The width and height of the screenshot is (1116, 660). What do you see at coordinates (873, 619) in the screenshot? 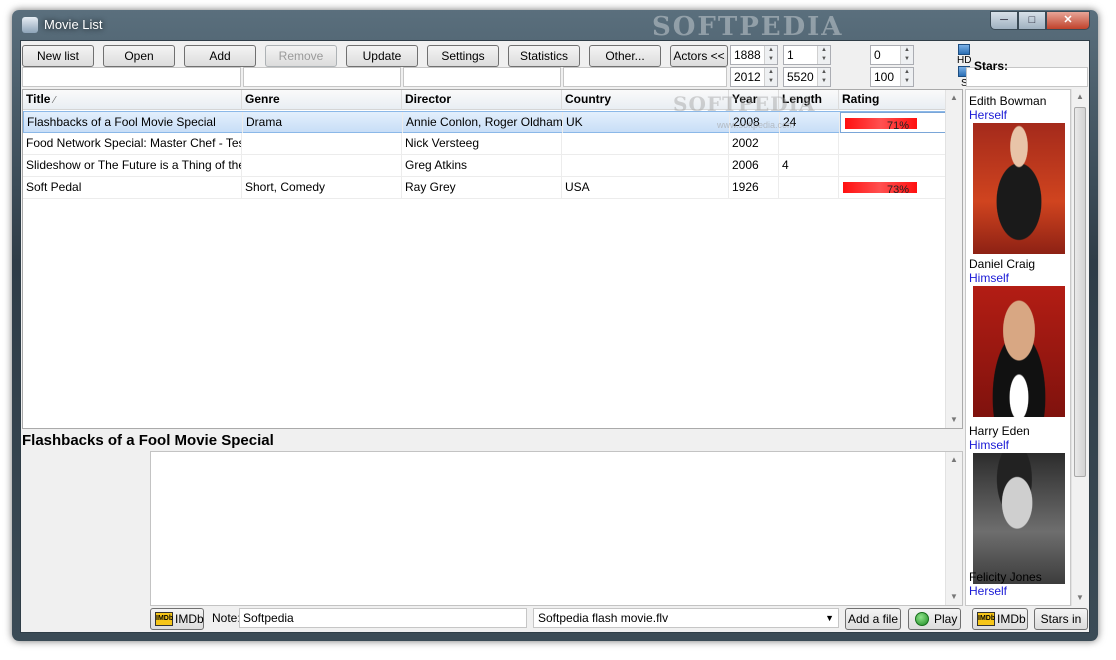
I see `add-file-button: Add a file` at bounding box center [873, 619].